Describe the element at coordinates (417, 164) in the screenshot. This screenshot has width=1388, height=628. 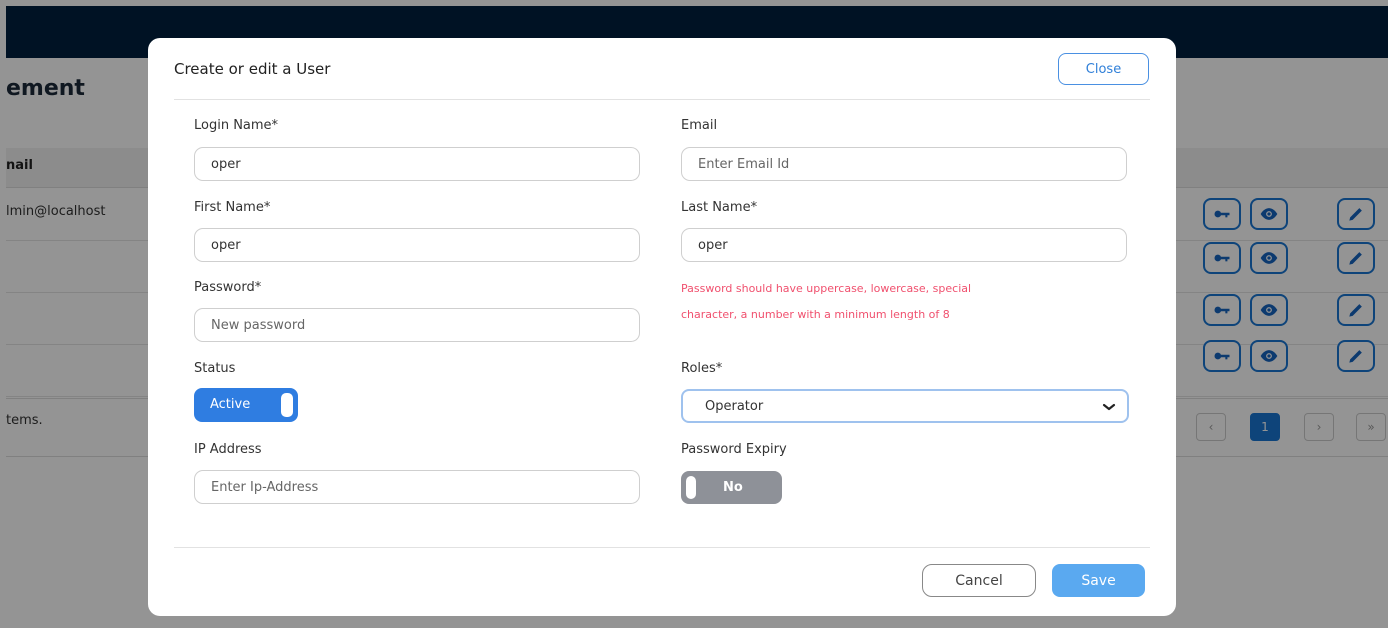
I see `login-name-input` at that location.